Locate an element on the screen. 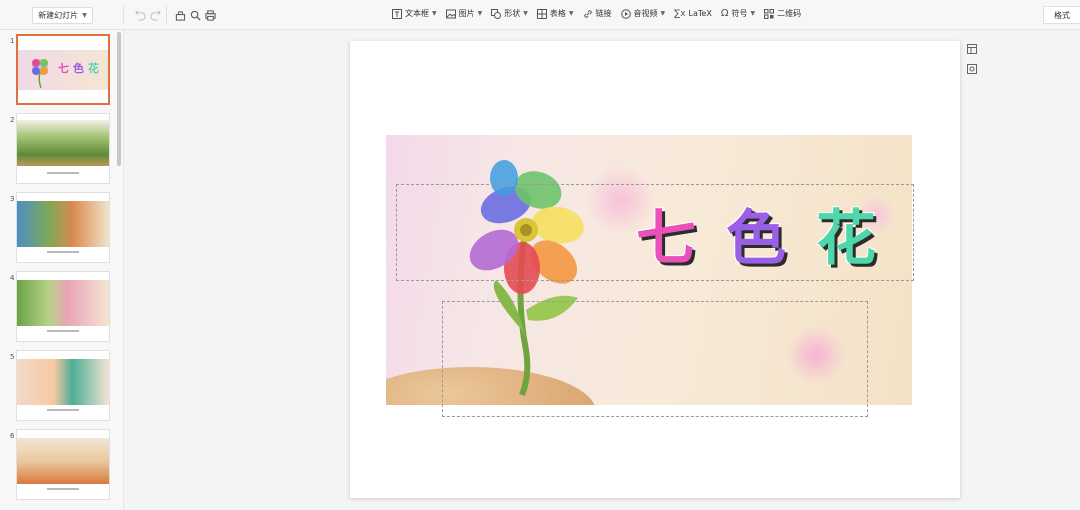 Image resolution: width=1080 pixels, height=510 pixels. svg-text: 七 is located at coordinates (63, 68).